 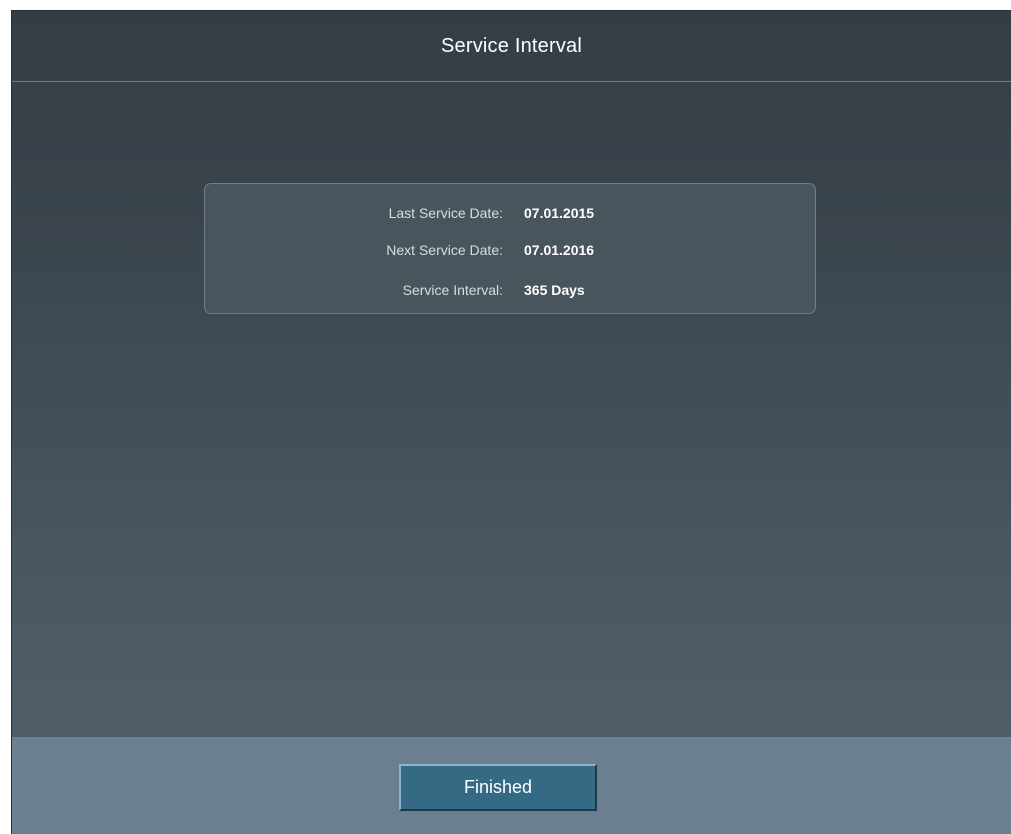 What do you see at coordinates (510, 252) in the screenshot?
I see `next-service-date-row: Next Service Date: 07.01.2016` at bounding box center [510, 252].